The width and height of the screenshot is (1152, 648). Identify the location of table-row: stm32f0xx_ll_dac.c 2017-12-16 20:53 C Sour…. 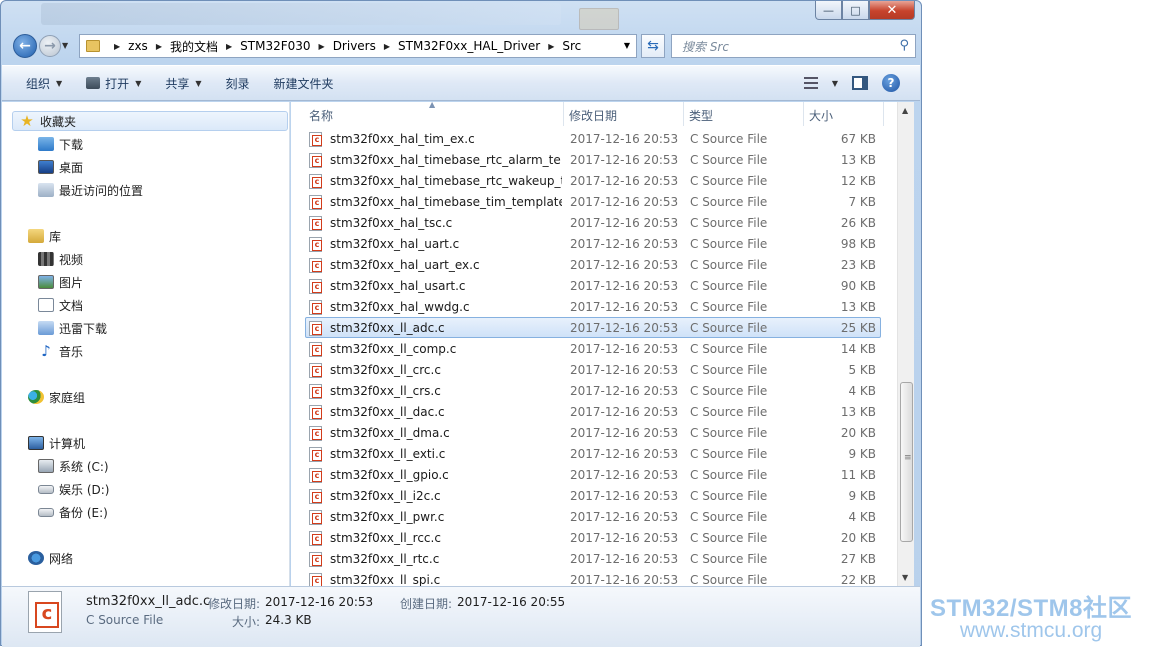
(593, 411).